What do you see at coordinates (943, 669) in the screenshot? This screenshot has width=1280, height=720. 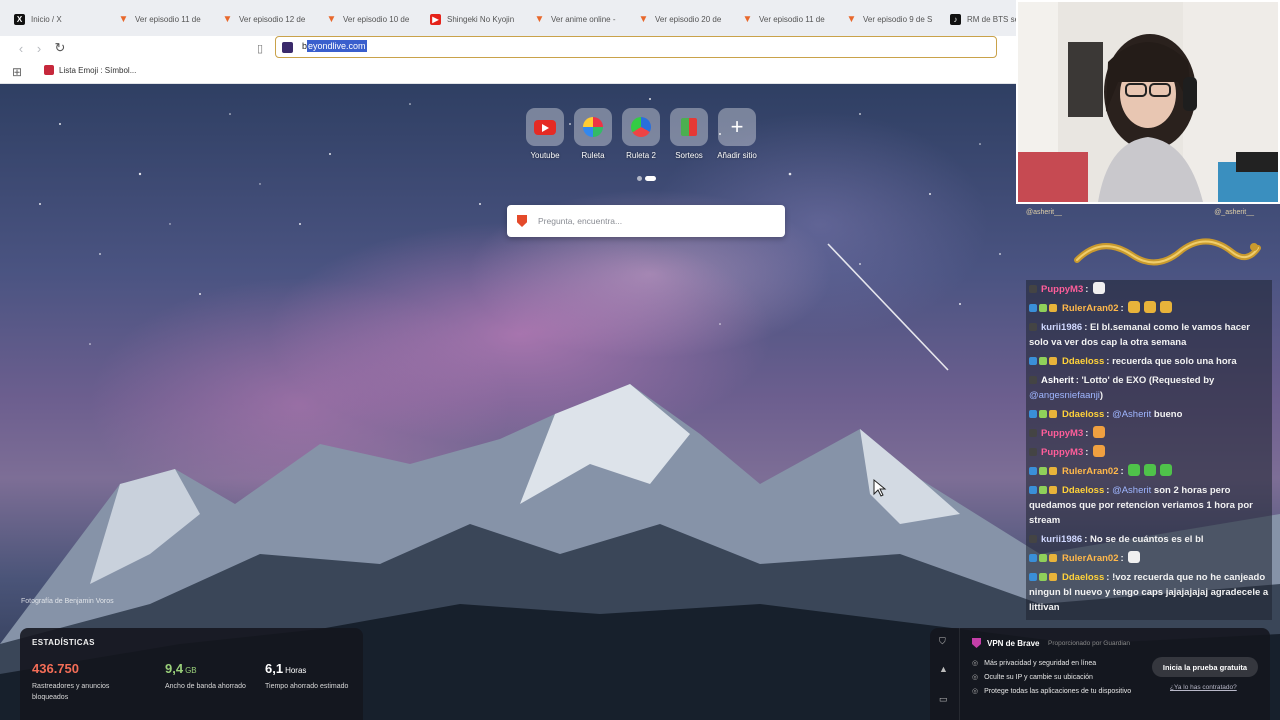 I see `news-icon: ▲` at bounding box center [943, 669].